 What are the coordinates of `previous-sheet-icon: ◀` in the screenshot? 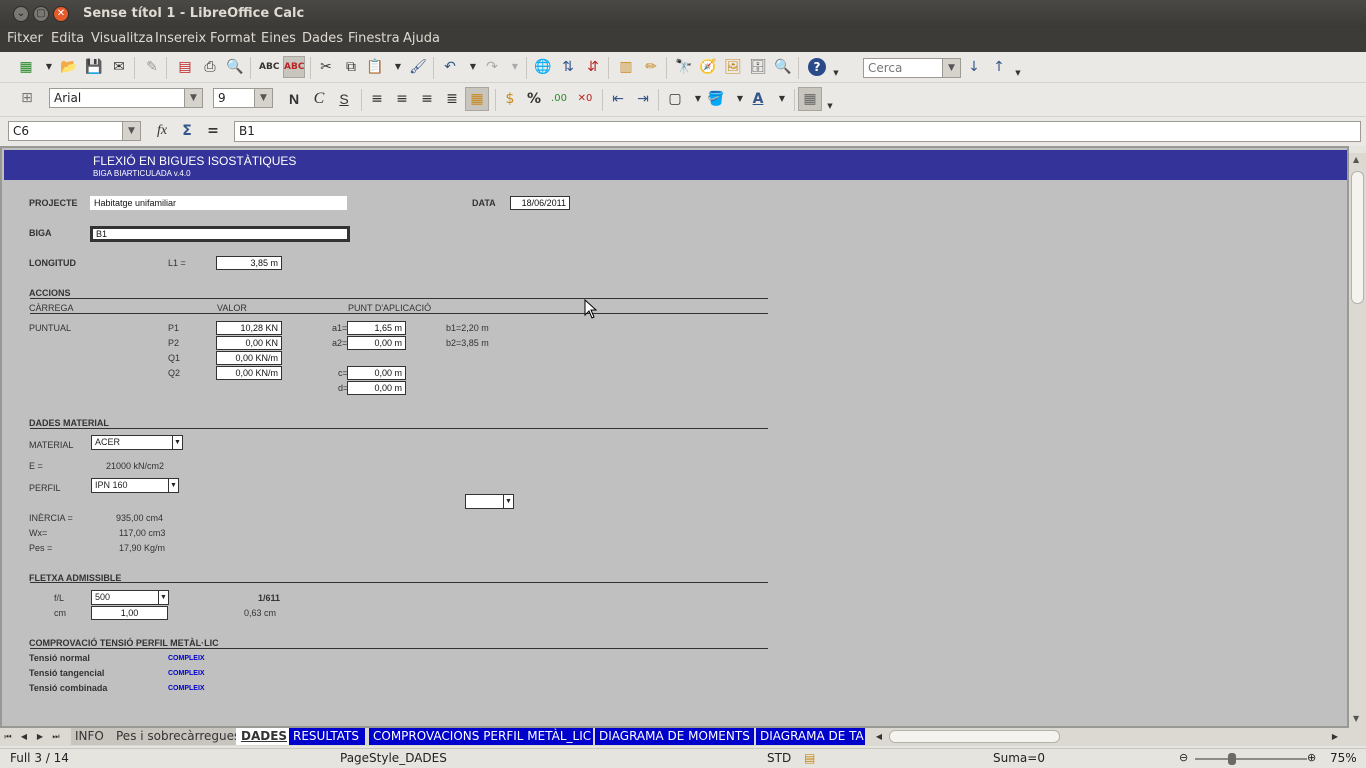 It's located at (24, 737).